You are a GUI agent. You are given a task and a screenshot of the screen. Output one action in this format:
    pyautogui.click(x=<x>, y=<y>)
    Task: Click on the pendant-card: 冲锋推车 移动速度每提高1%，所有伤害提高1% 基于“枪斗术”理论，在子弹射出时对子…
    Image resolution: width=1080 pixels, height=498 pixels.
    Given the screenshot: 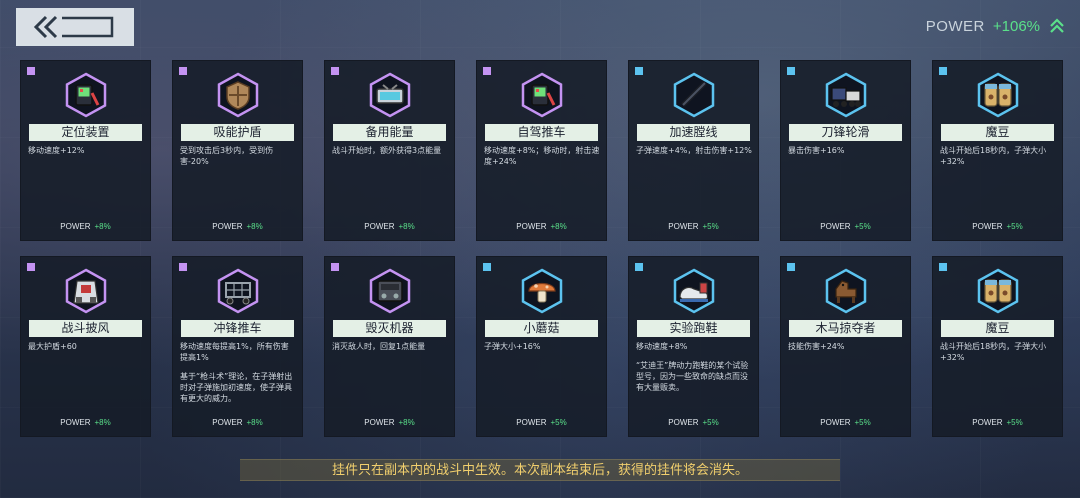 What is the action you would take?
    pyautogui.click(x=237, y=346)
    